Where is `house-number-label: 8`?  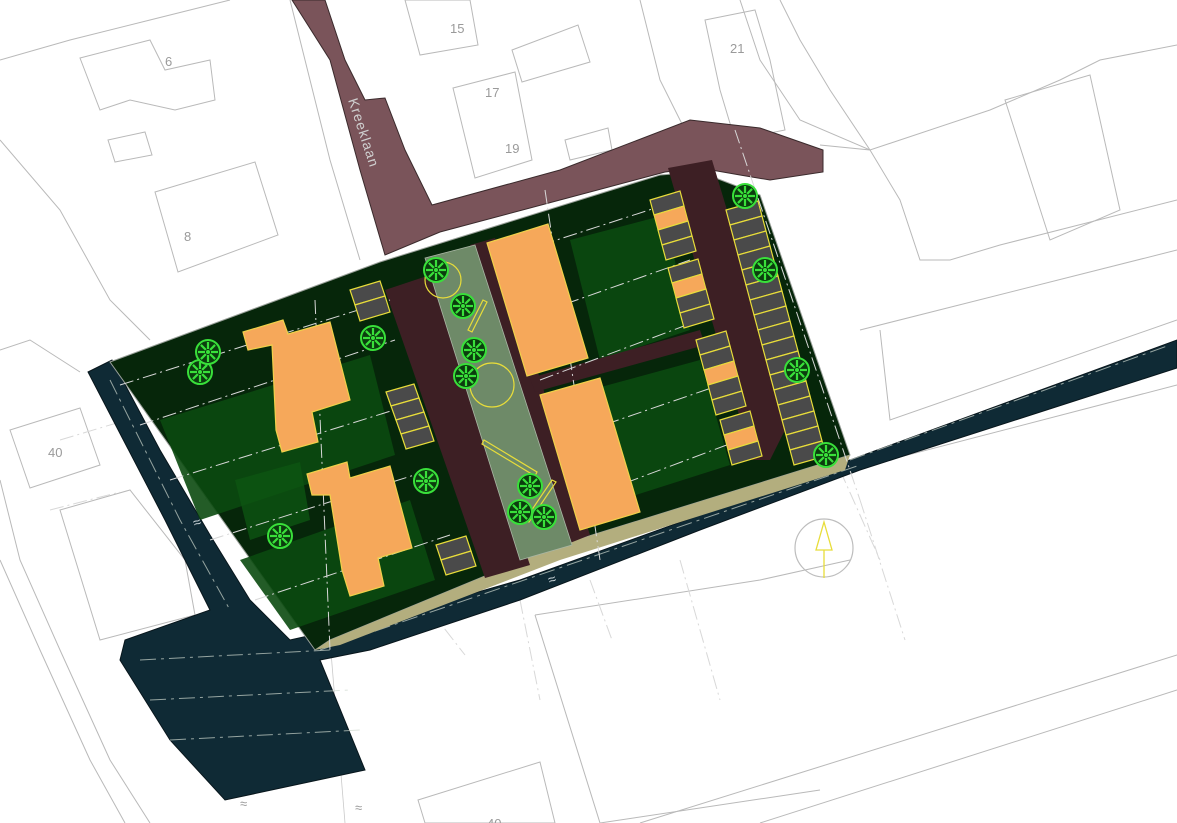
house-number-label: 8 is located at coordinates (187, 236).